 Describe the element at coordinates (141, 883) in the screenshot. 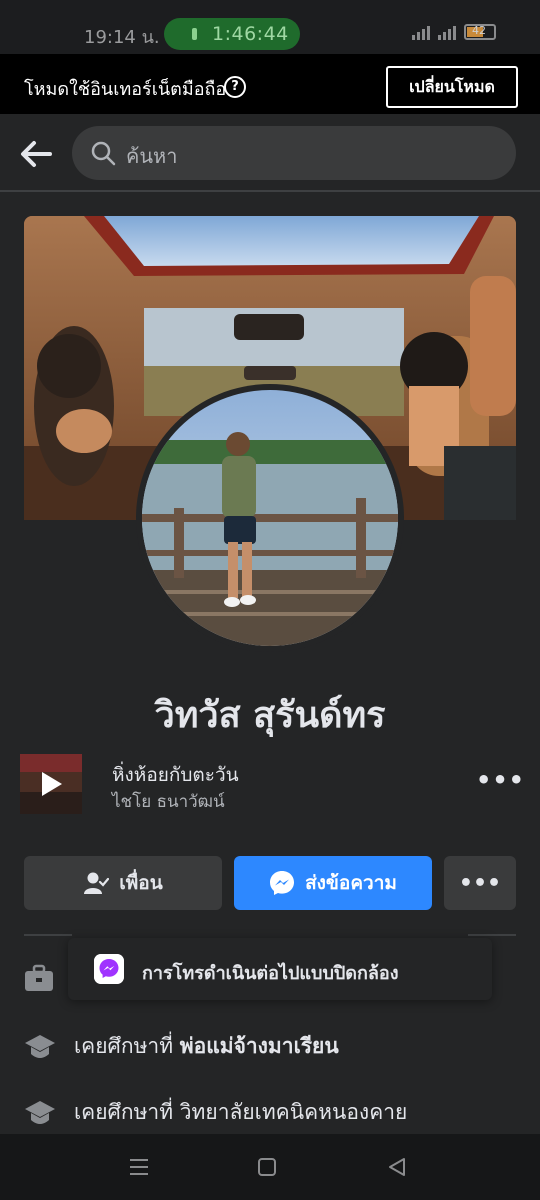

I see `friends-button-label: เพื่อน` at that location.